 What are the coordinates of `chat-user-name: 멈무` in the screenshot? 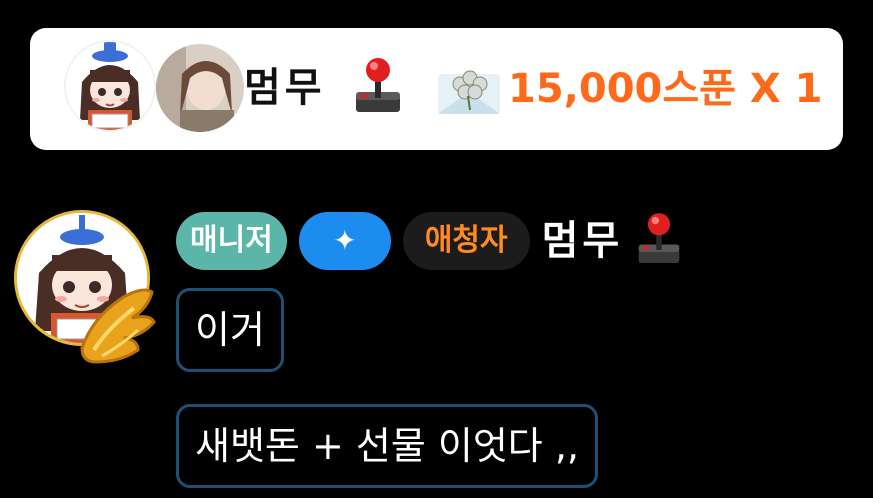 It's located at (583, 241).